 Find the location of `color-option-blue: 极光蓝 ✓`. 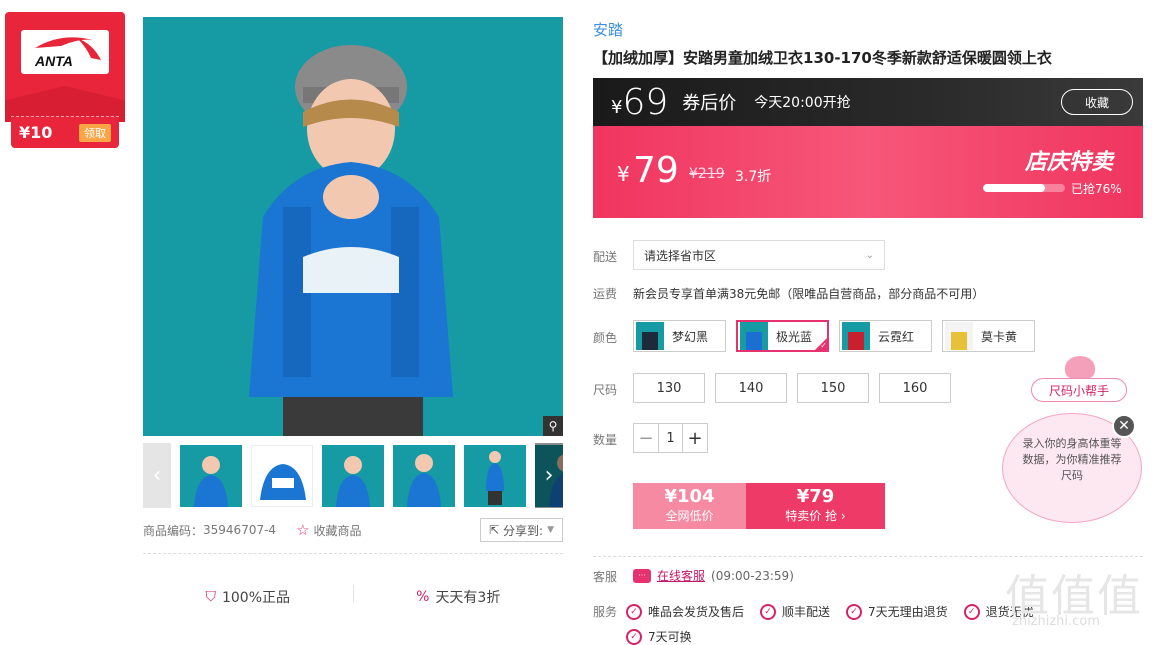

color-option-blue: 极光蓝 ✓ is located at coordinates (782, 336).